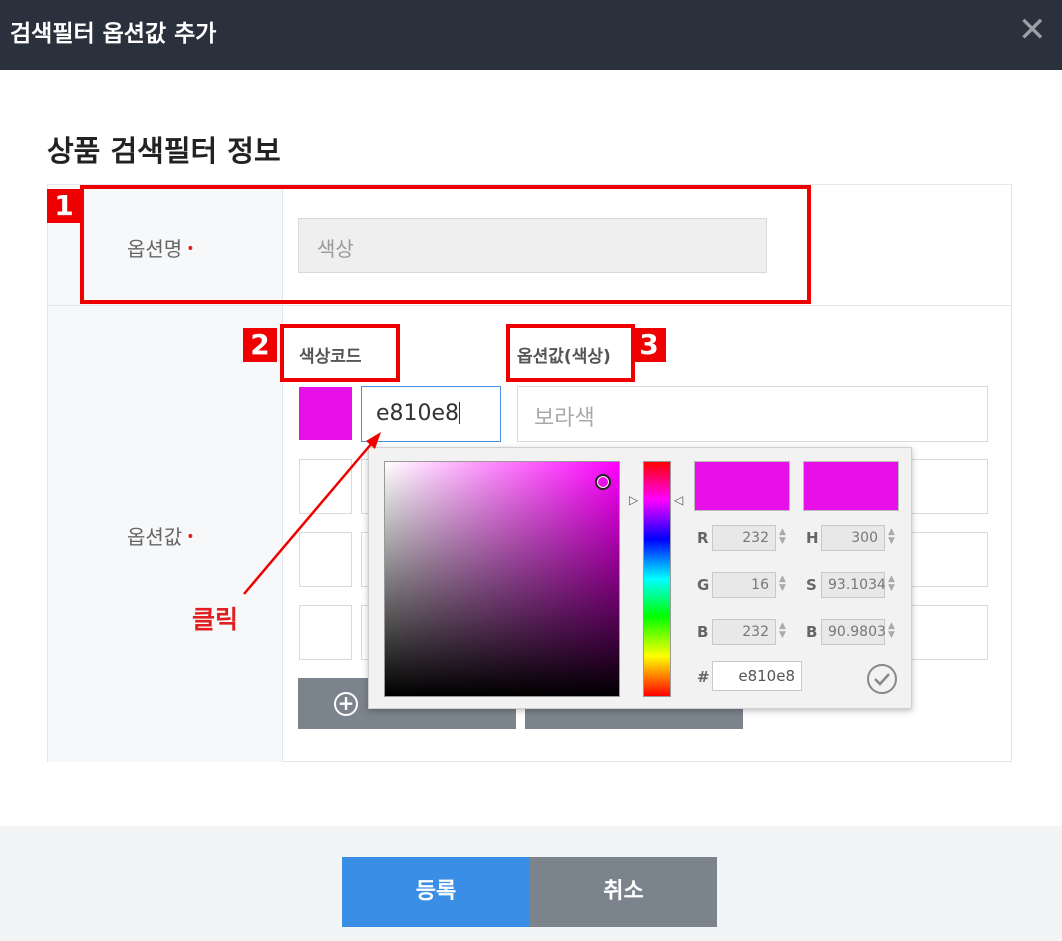 The height and width of the screenshot is (941, 1062). What do you see at coordinates (891, 537) in the screenshot?
I see `h-spinner-icon: ▲ ▼` at bounding box center [891, 537].